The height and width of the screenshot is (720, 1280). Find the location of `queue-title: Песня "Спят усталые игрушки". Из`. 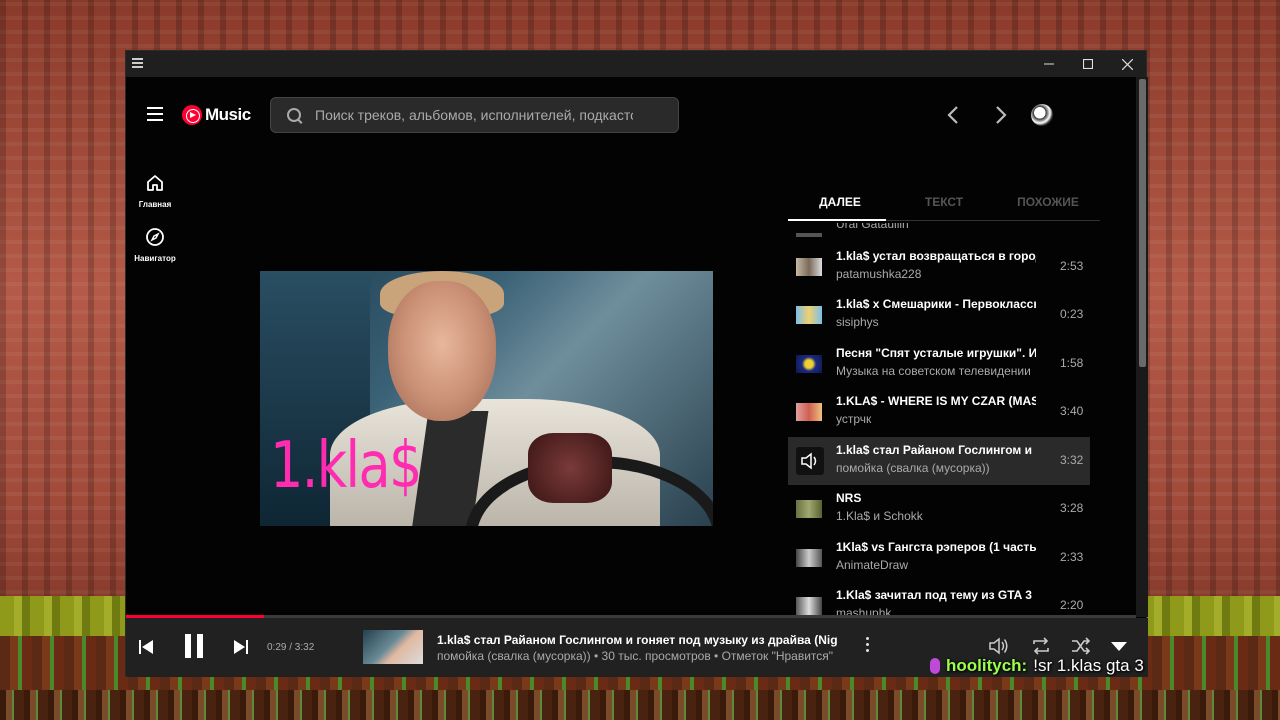

queue-title: Песня "Спят усталые игрушки". Из is located at coordinates (936, 353).